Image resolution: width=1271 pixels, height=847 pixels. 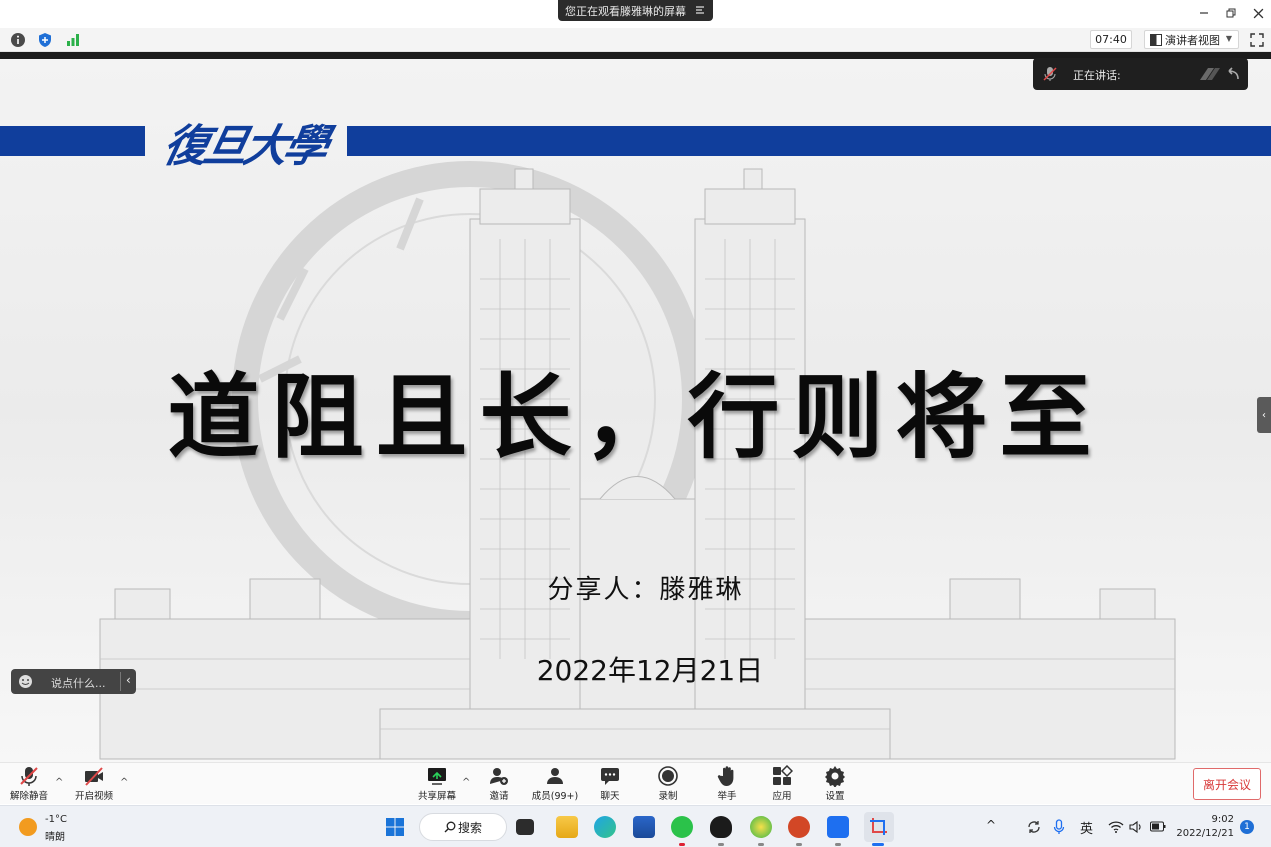 I want to click on settings-button: 设置, so click(x=835, y=784).